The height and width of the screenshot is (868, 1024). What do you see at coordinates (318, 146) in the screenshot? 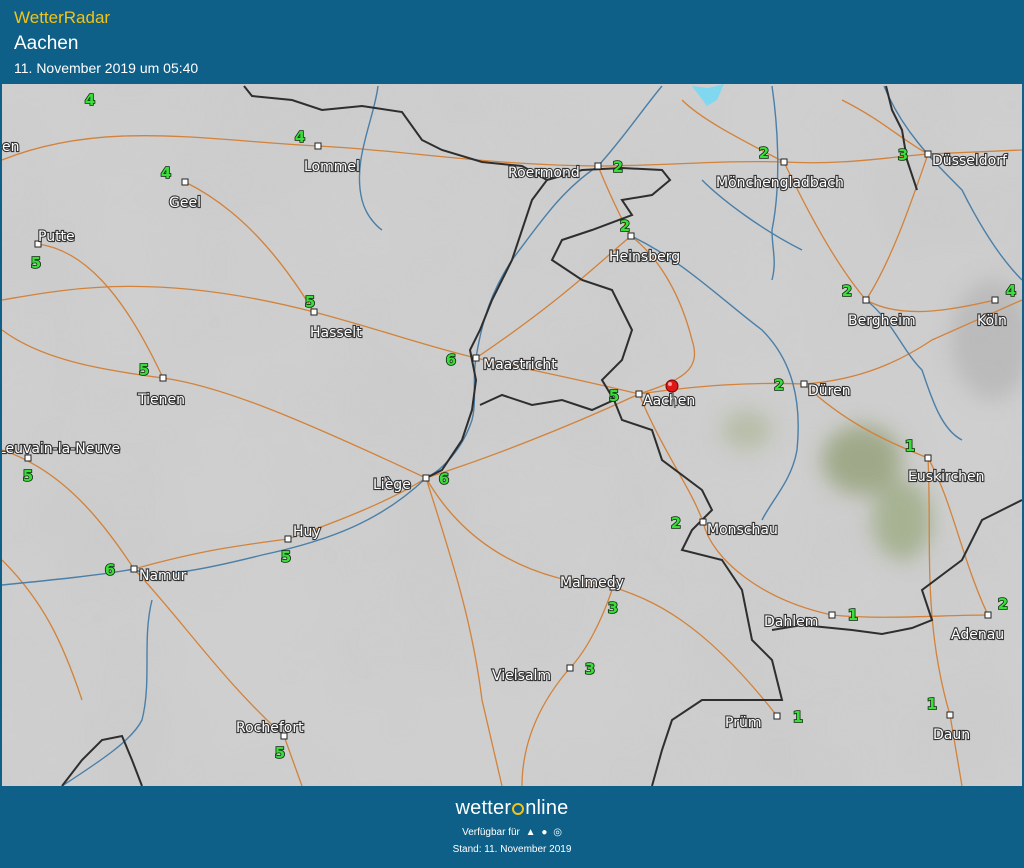
I see `city-dot-lommel` at bounding box center [318, 146].